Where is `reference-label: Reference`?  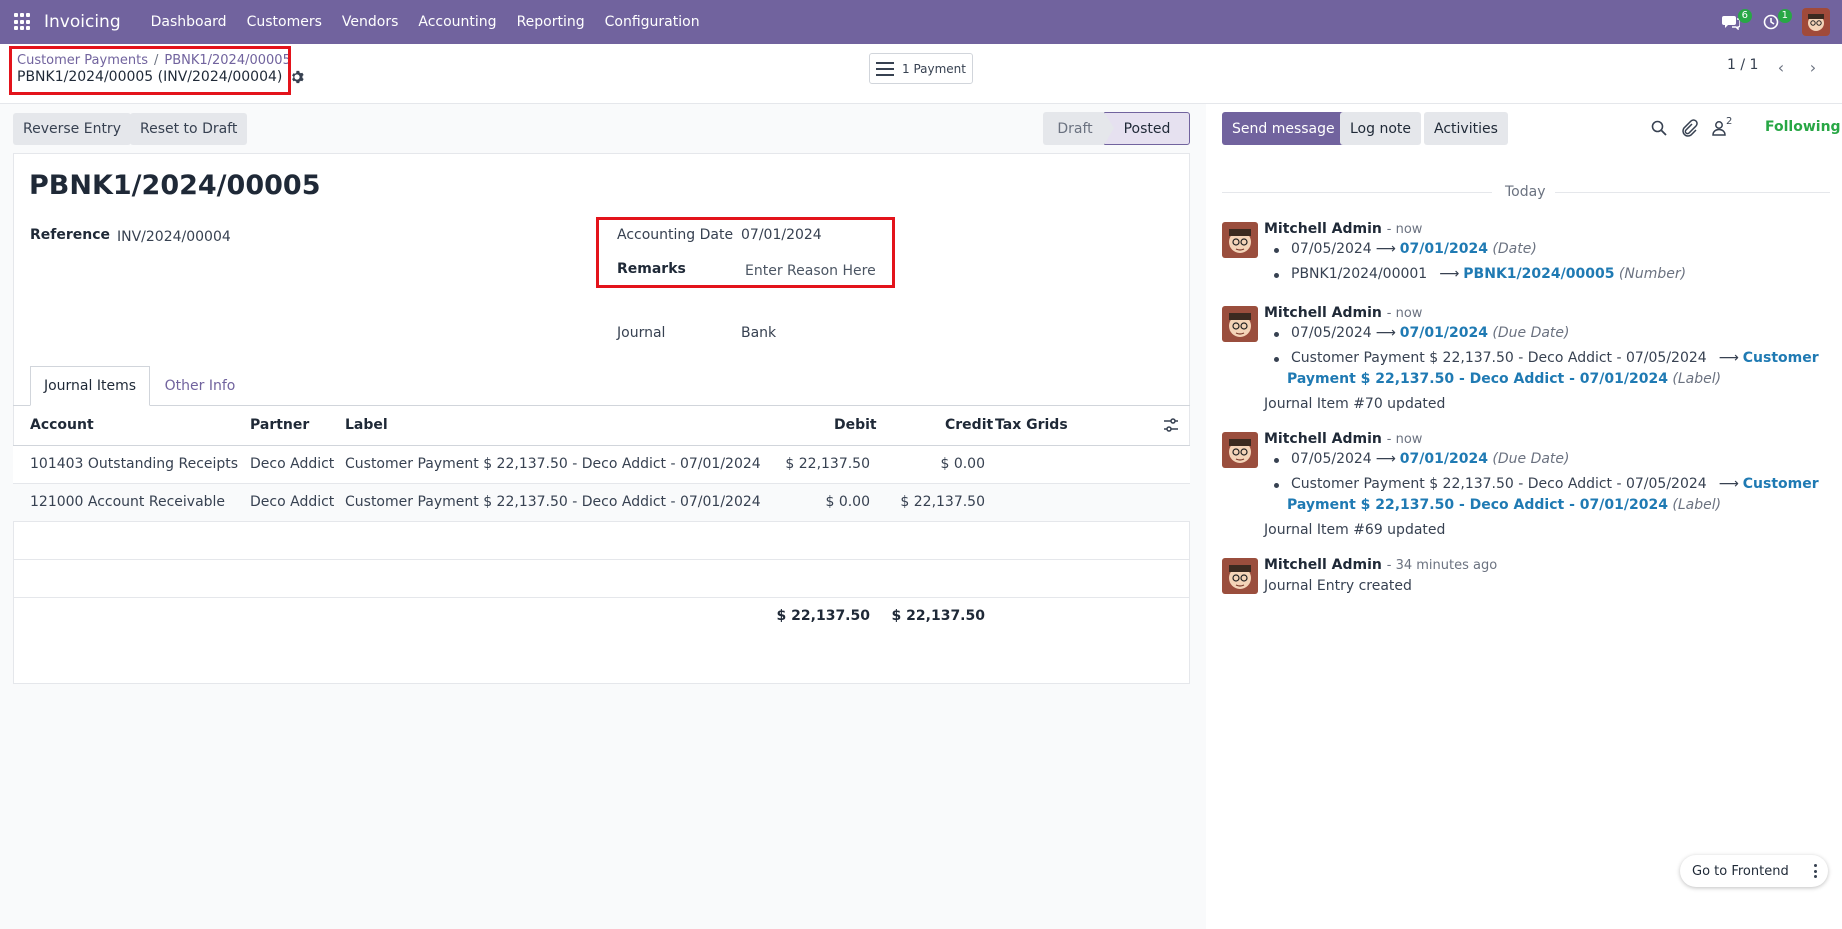
reference-label: Reference is located at coordinates (70, 235).